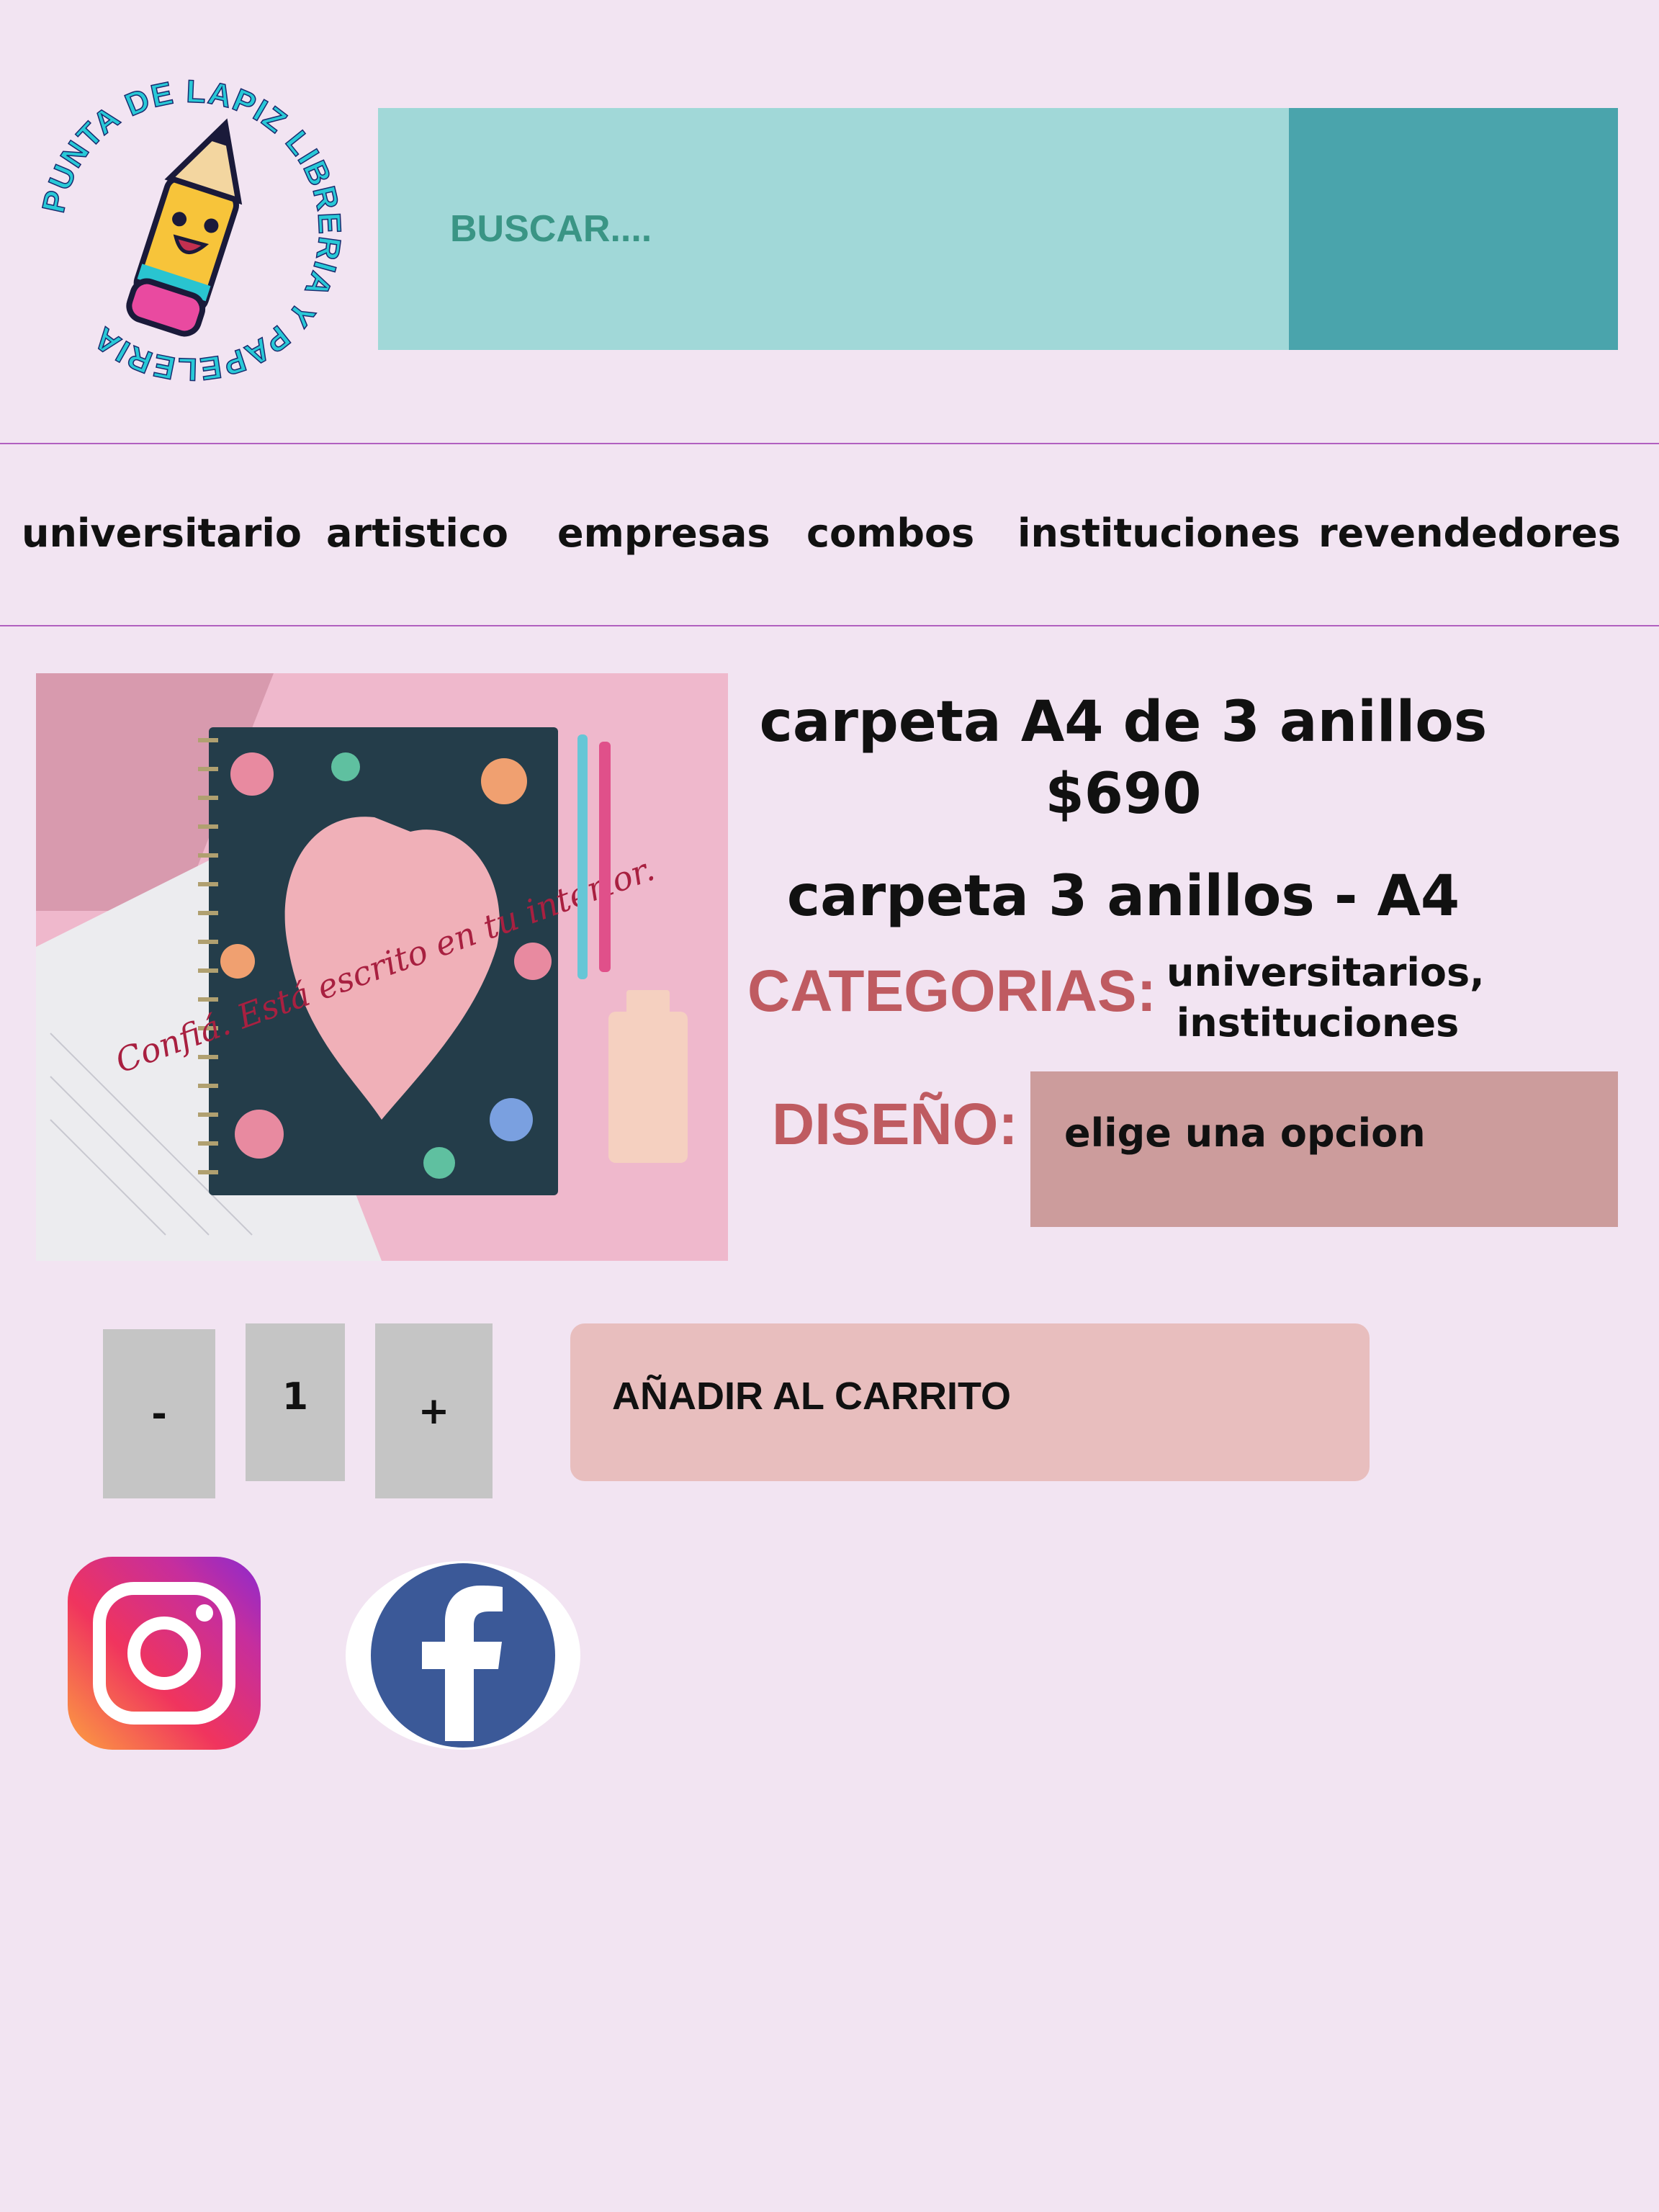 The image size is (1659, 2212). What do you see at coordinates (463, 1656) in the screenshot?
I see `facebook-icon` at bounding box center [463, 1656].